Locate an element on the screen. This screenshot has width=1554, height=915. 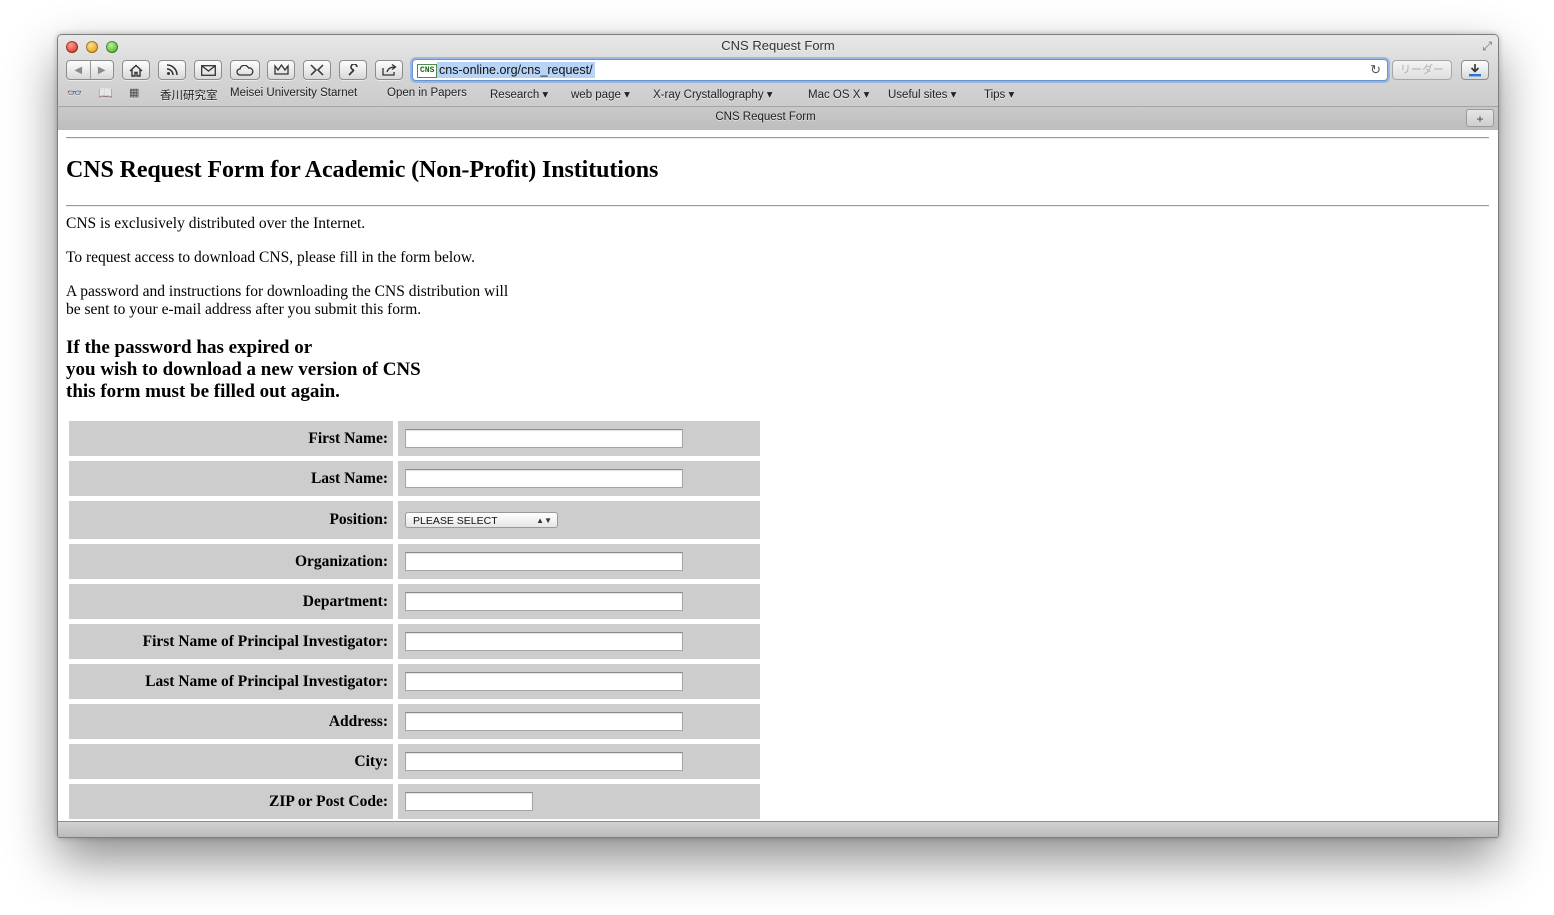
tab-active: CNS Request Form is located at coordinates (765, 117).